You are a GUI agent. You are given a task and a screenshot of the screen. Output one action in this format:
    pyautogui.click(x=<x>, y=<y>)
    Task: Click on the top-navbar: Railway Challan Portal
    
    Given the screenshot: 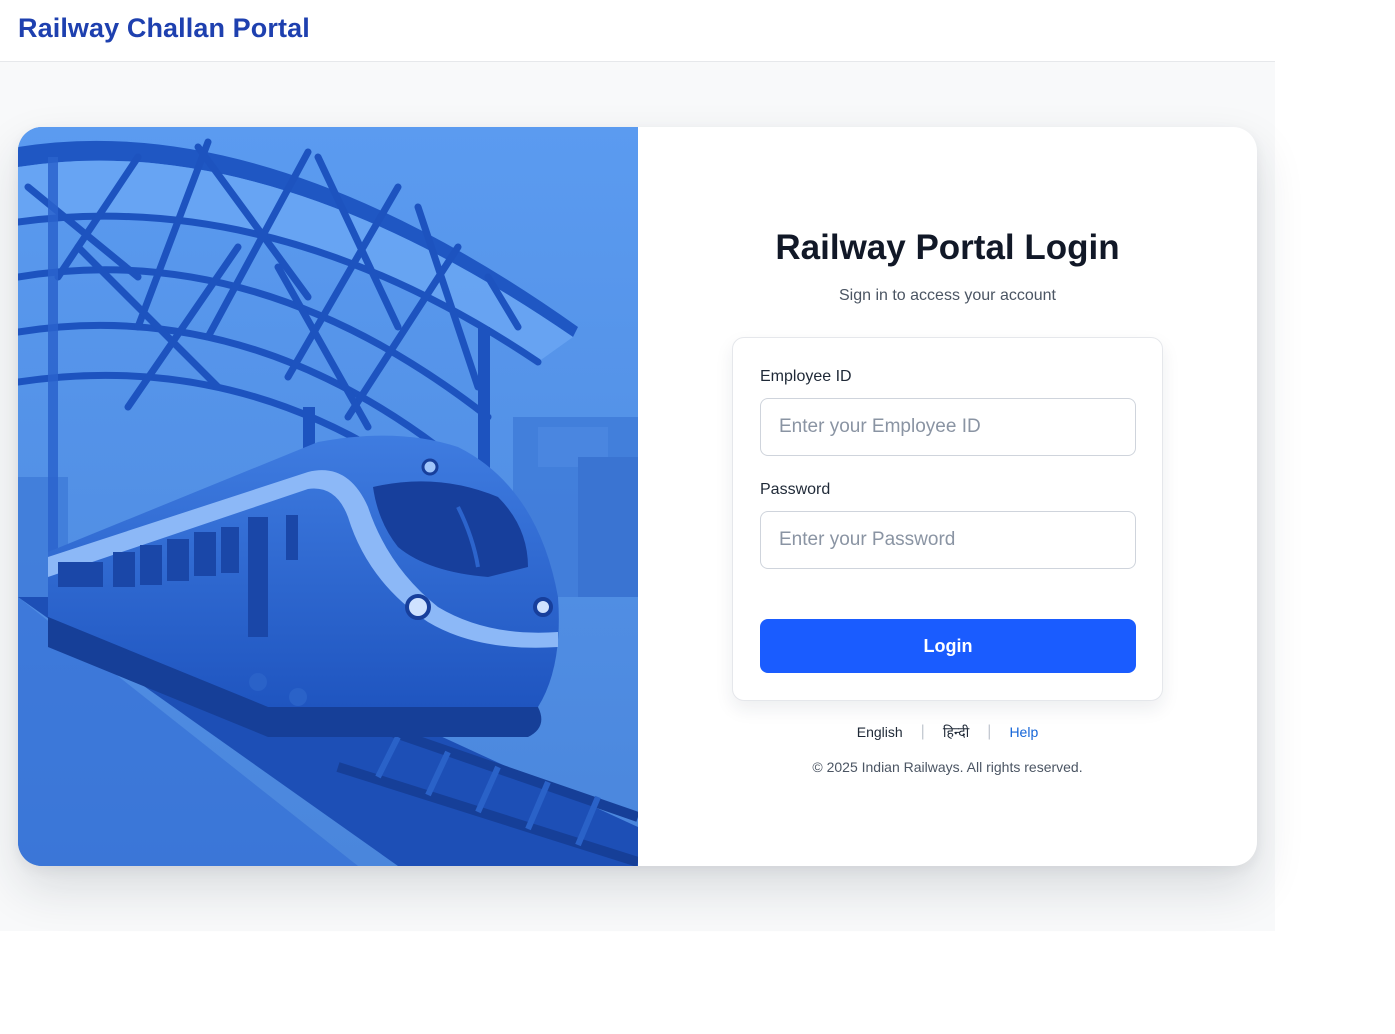 What is the action you would take?
    pyautogui.click(x=637, y=31)
    